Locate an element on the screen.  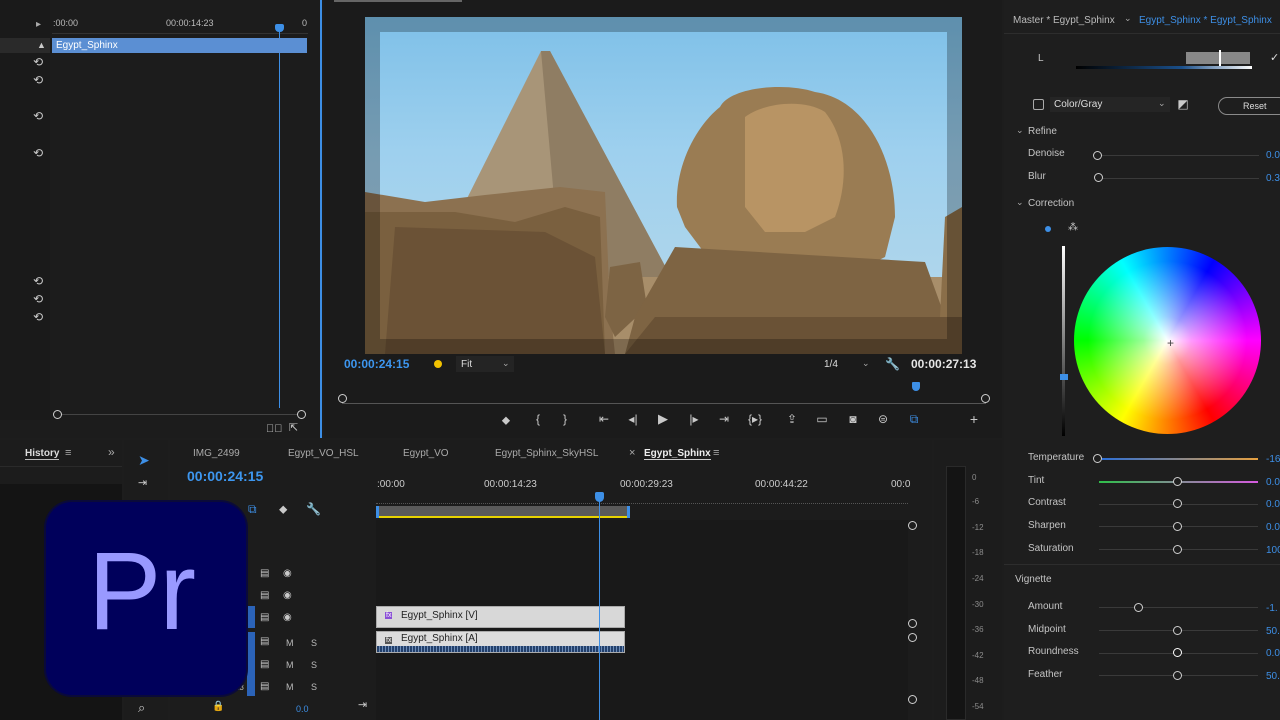
add-marker-icon: ⬥ is located at coordinates (283, 509).